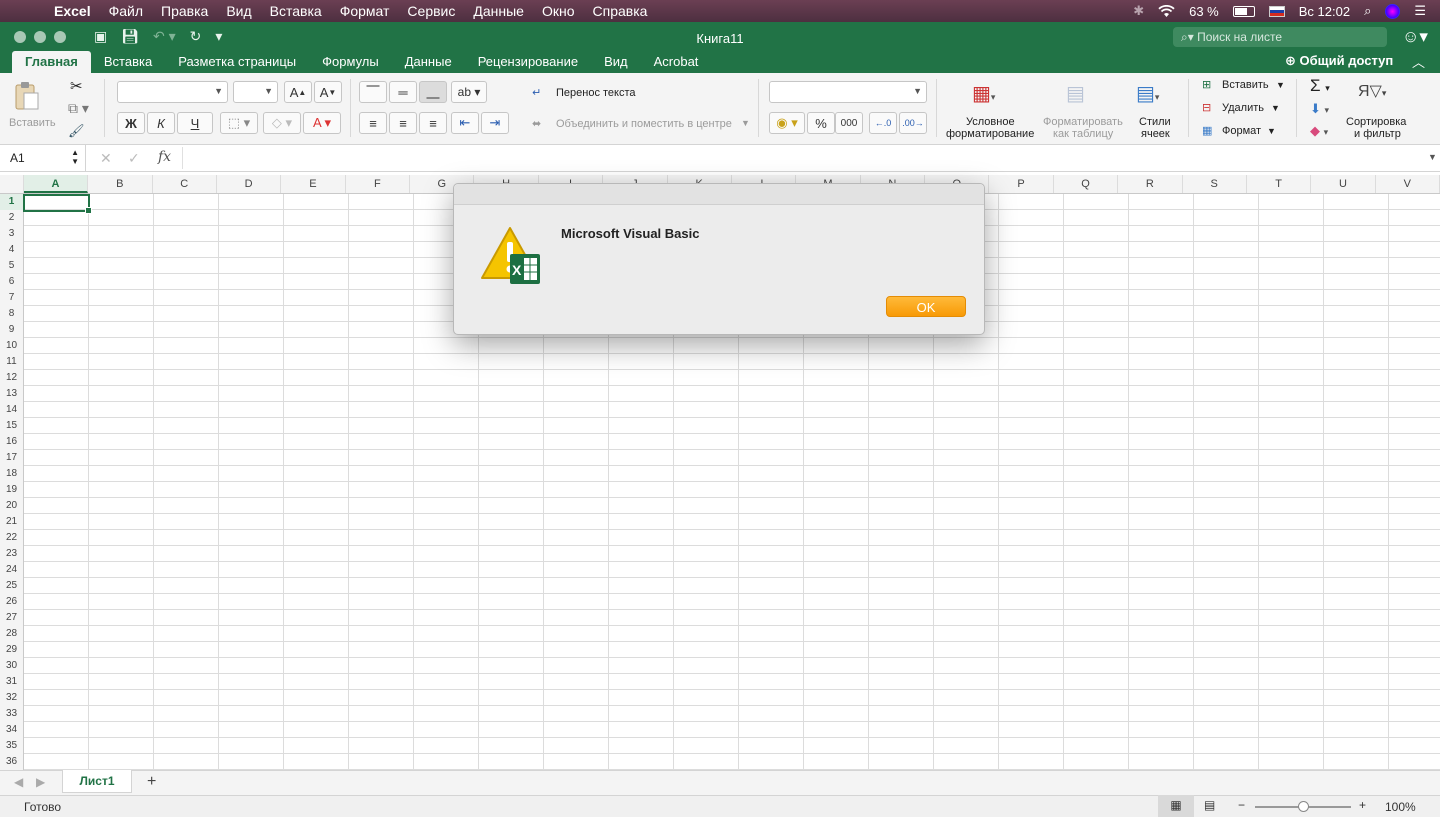 The height and width of the screenshot is (817, 1440). Describe the element at coordinates (821, 123) in the screenshot. I see `percent-style-button: %` at that location.